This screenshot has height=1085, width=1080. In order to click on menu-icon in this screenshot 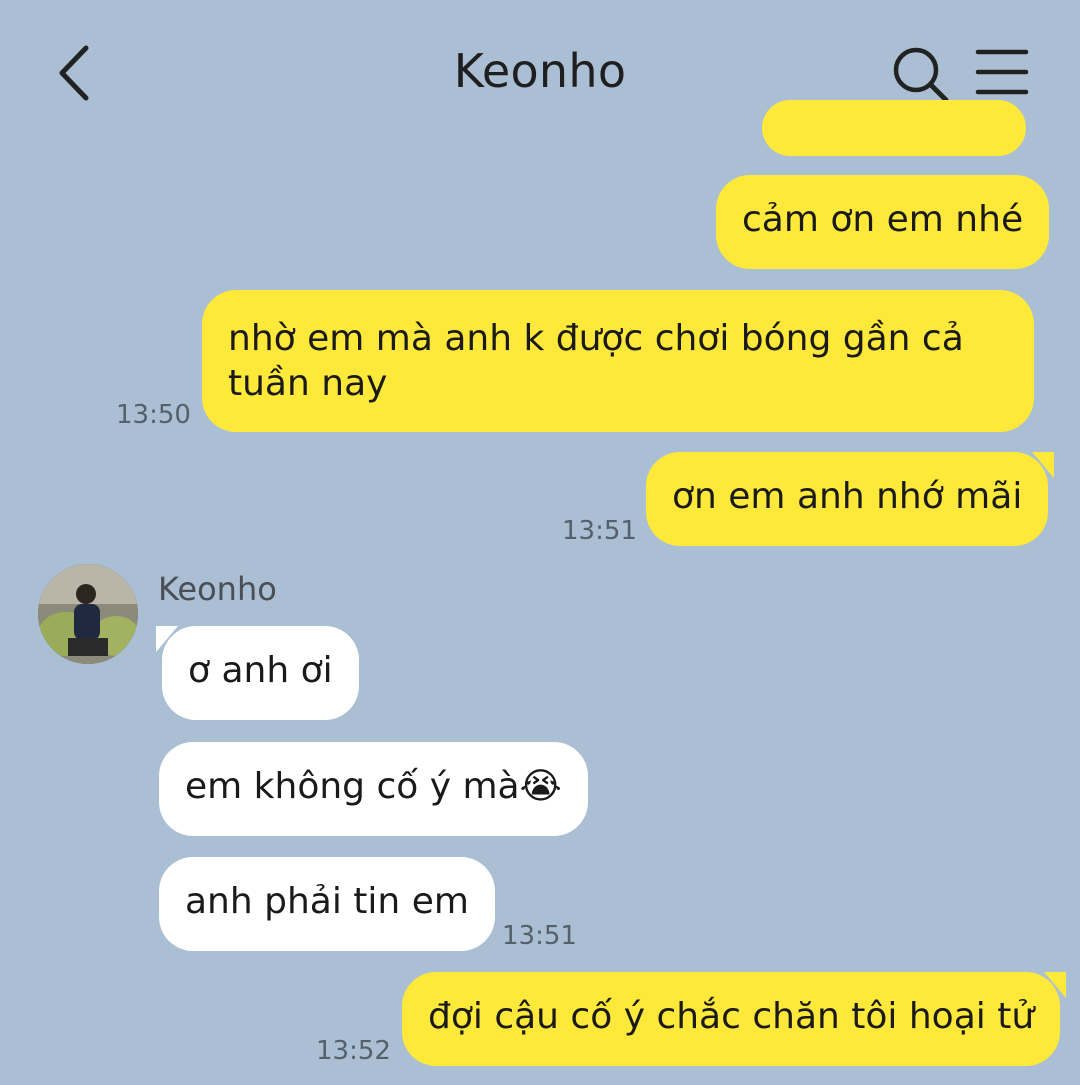, I will do `click(1002, 72)`.